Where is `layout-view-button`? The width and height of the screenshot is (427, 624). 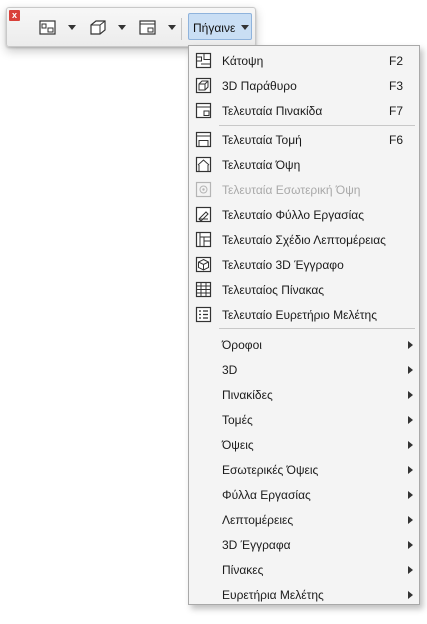
layout-view-button is located at coordinates (148, 28).